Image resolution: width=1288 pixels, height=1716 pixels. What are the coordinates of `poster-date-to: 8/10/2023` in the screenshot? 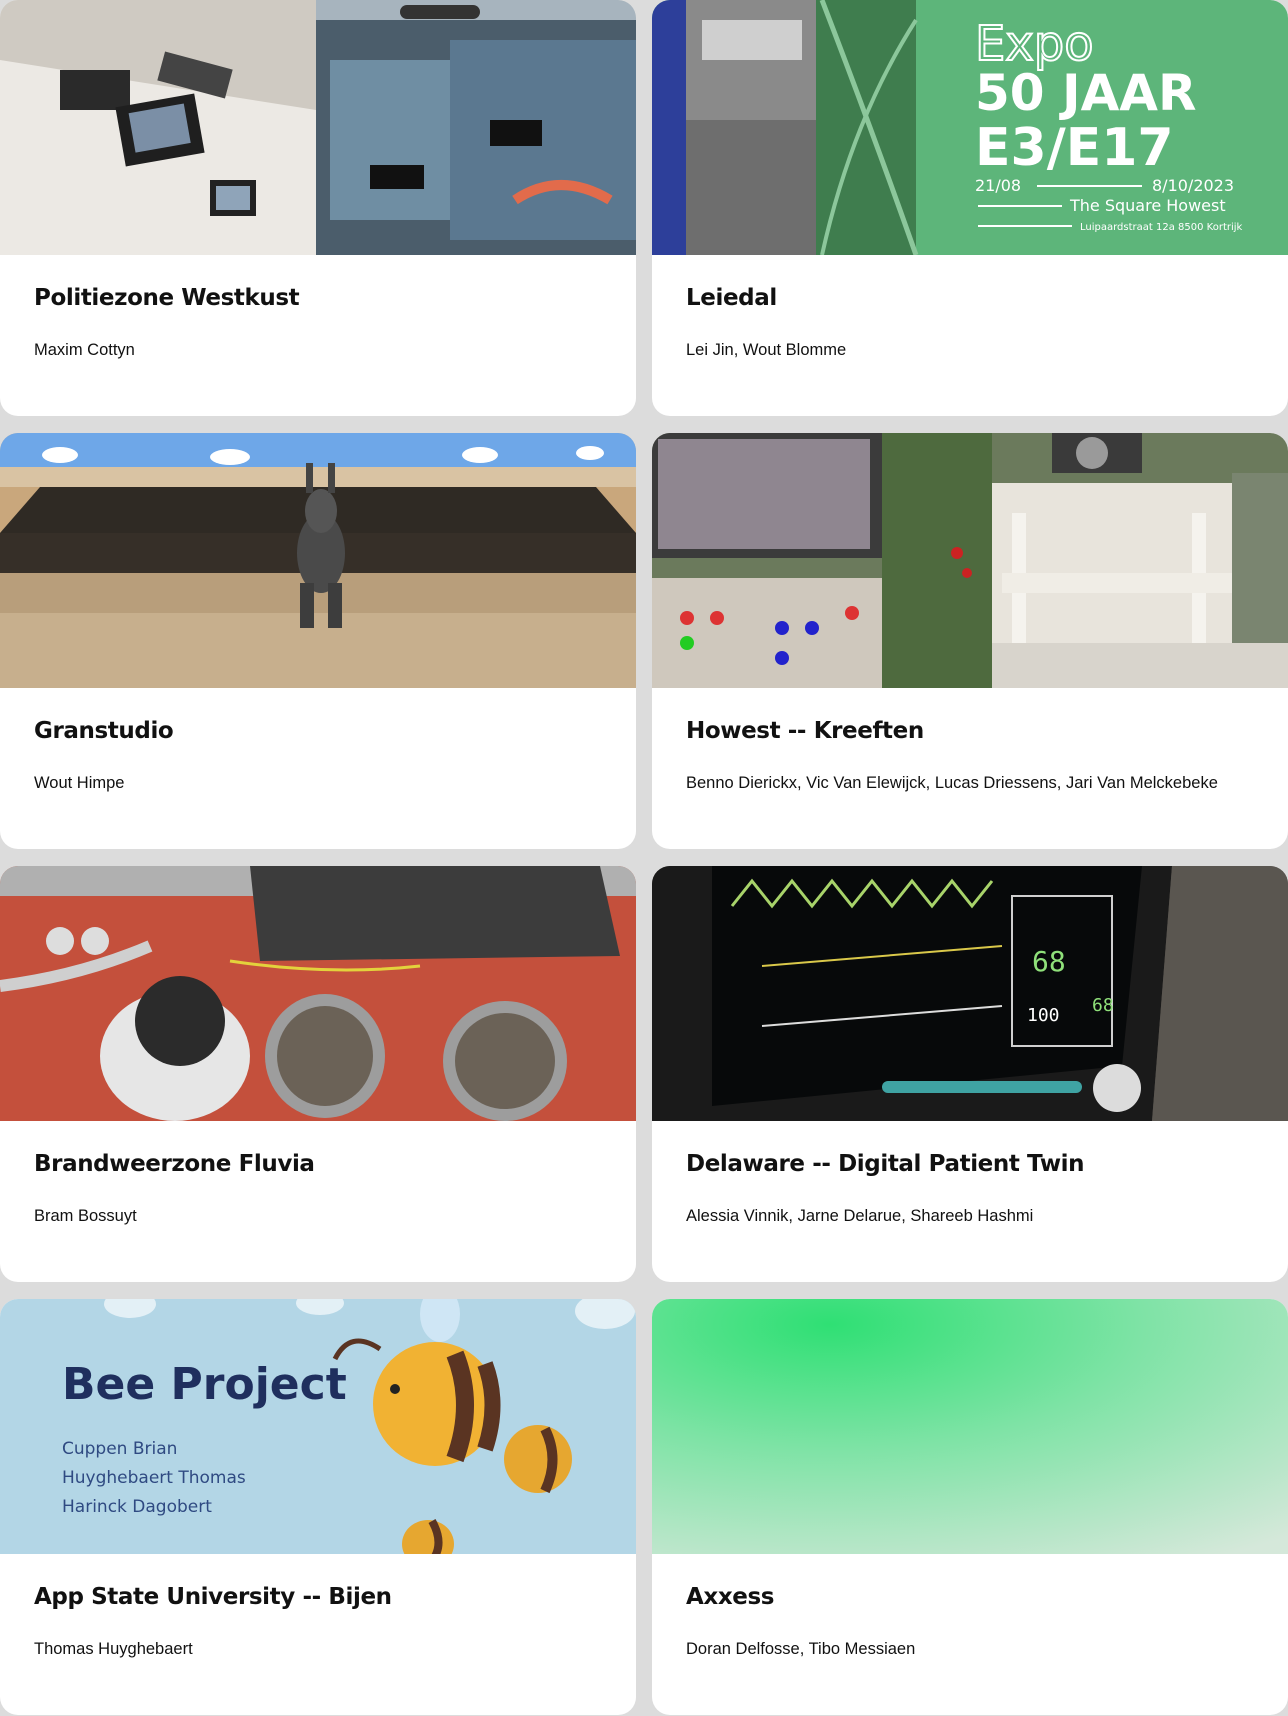 It's located at (1193, 185).